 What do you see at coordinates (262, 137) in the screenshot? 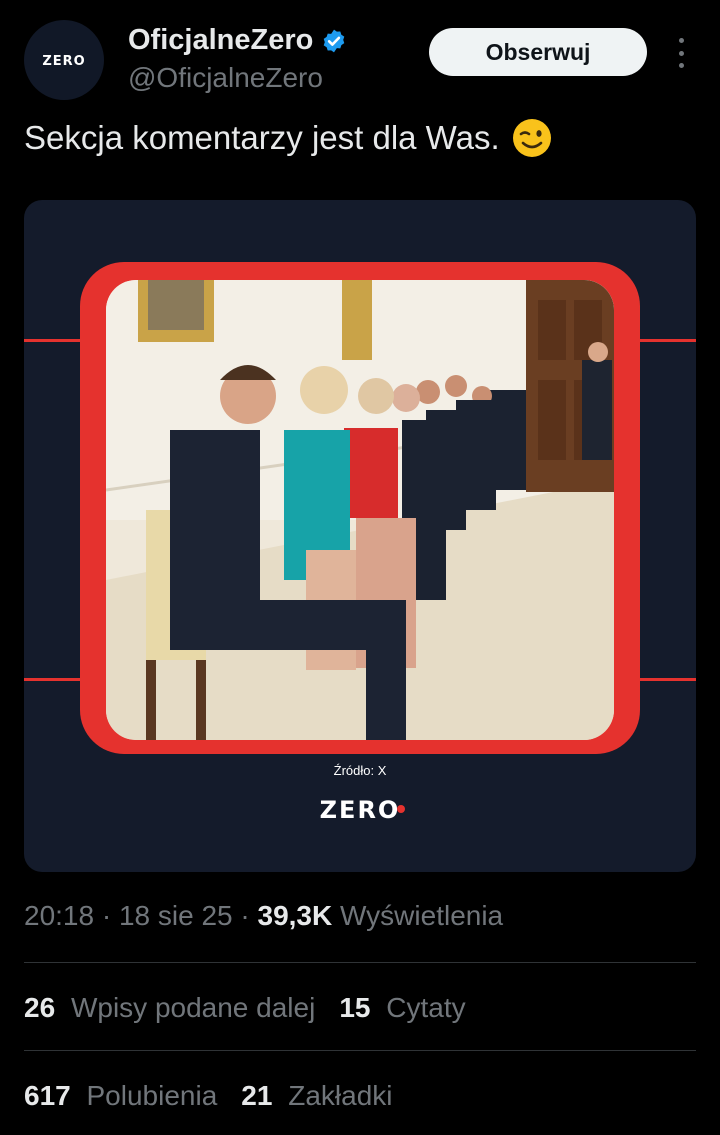
I see `tweet-text-content: Sekcja komentarzy jest dla Was.` at bounding box center [262, 137].